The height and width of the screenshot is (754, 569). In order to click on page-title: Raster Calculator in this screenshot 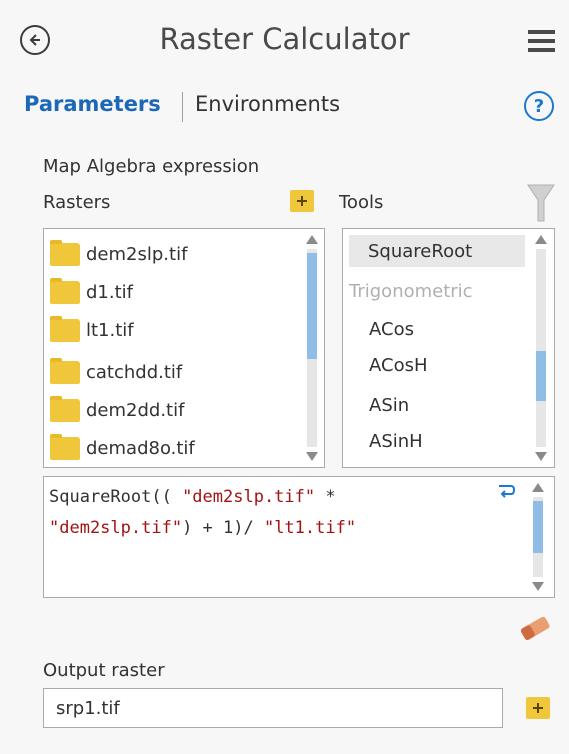, I will do `click(284, 39)`.